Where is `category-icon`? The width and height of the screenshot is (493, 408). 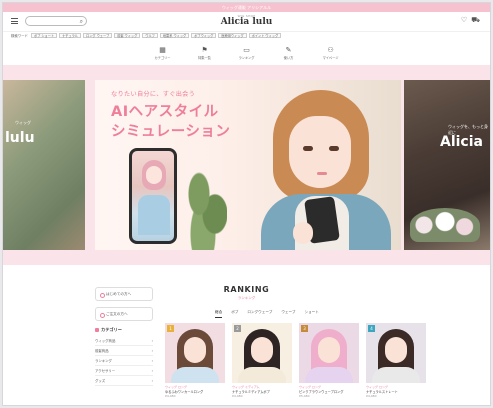 category-icon is located at coordinates (97, 330).